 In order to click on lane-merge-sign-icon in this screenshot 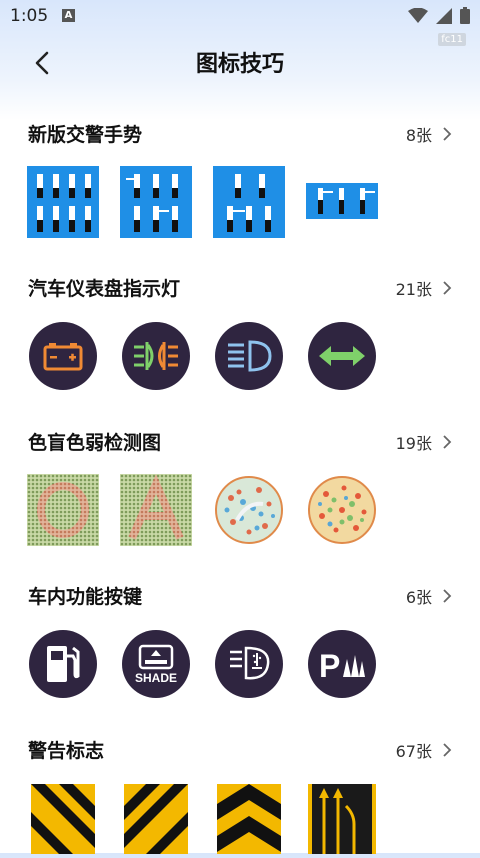, I will do `click(342, 819)`.